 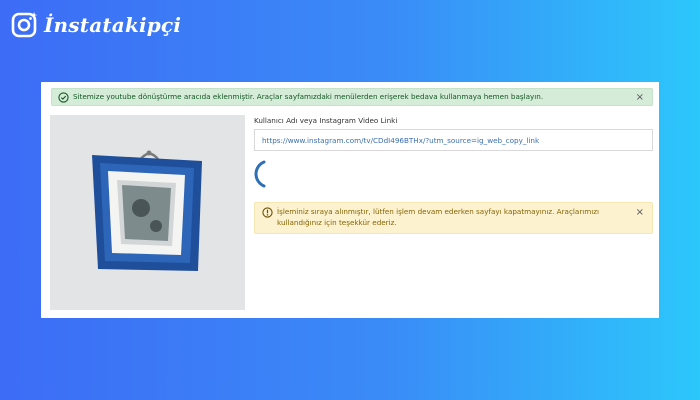 I want to click on media-preview, so click(x=147, y=212).